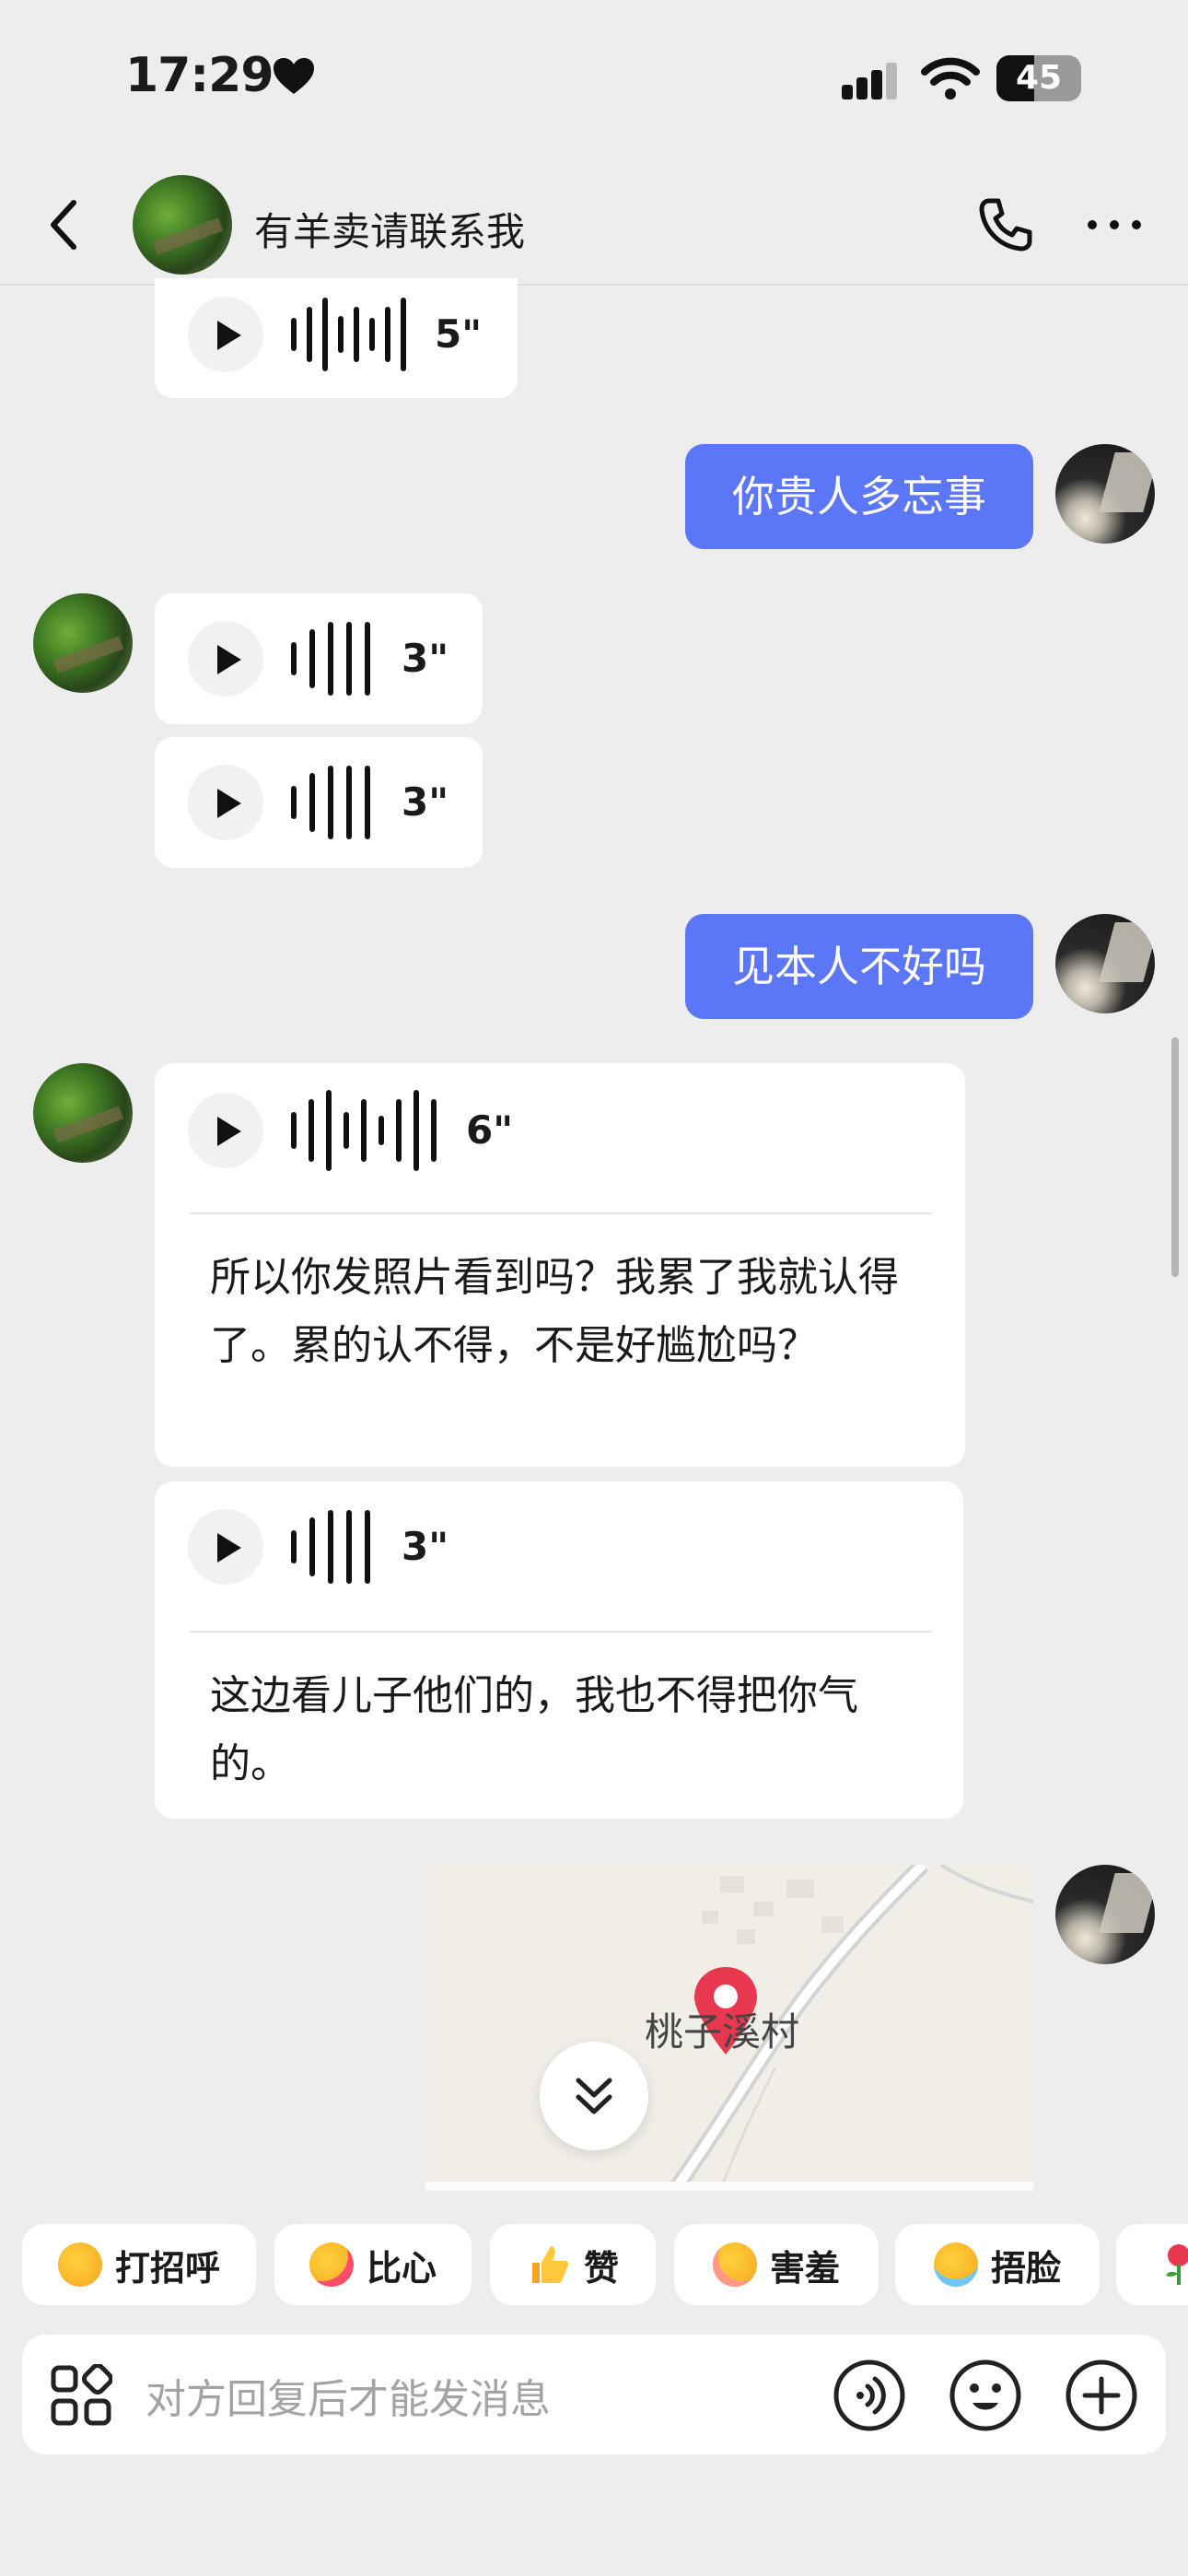 The height and width of the screenshot is (2576, 1188). Describe the element at coordinates (559, 1650) in the screenshot. I see `voice-message-with-transcript: 3" 这边看儿子他们的，我也不得把你气的。` at that location.